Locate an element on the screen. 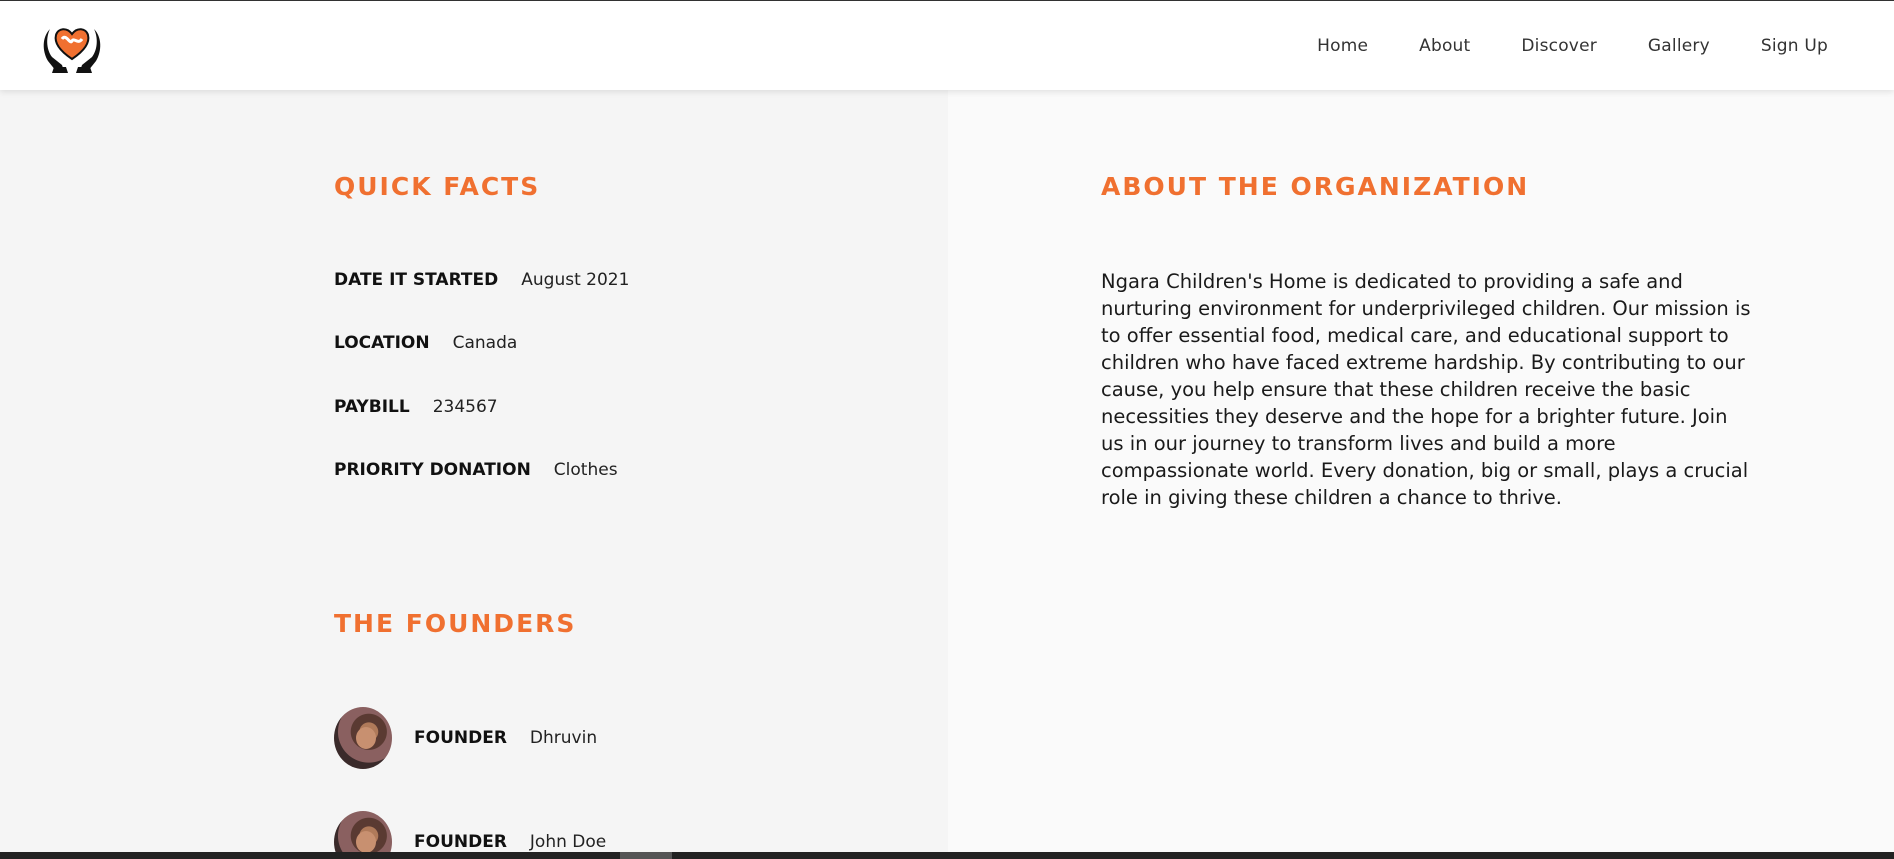 This screenshot has height=859, width=1894. site-header: Home About Discover Gallery Sign Up is located at coordinates (947, 45).